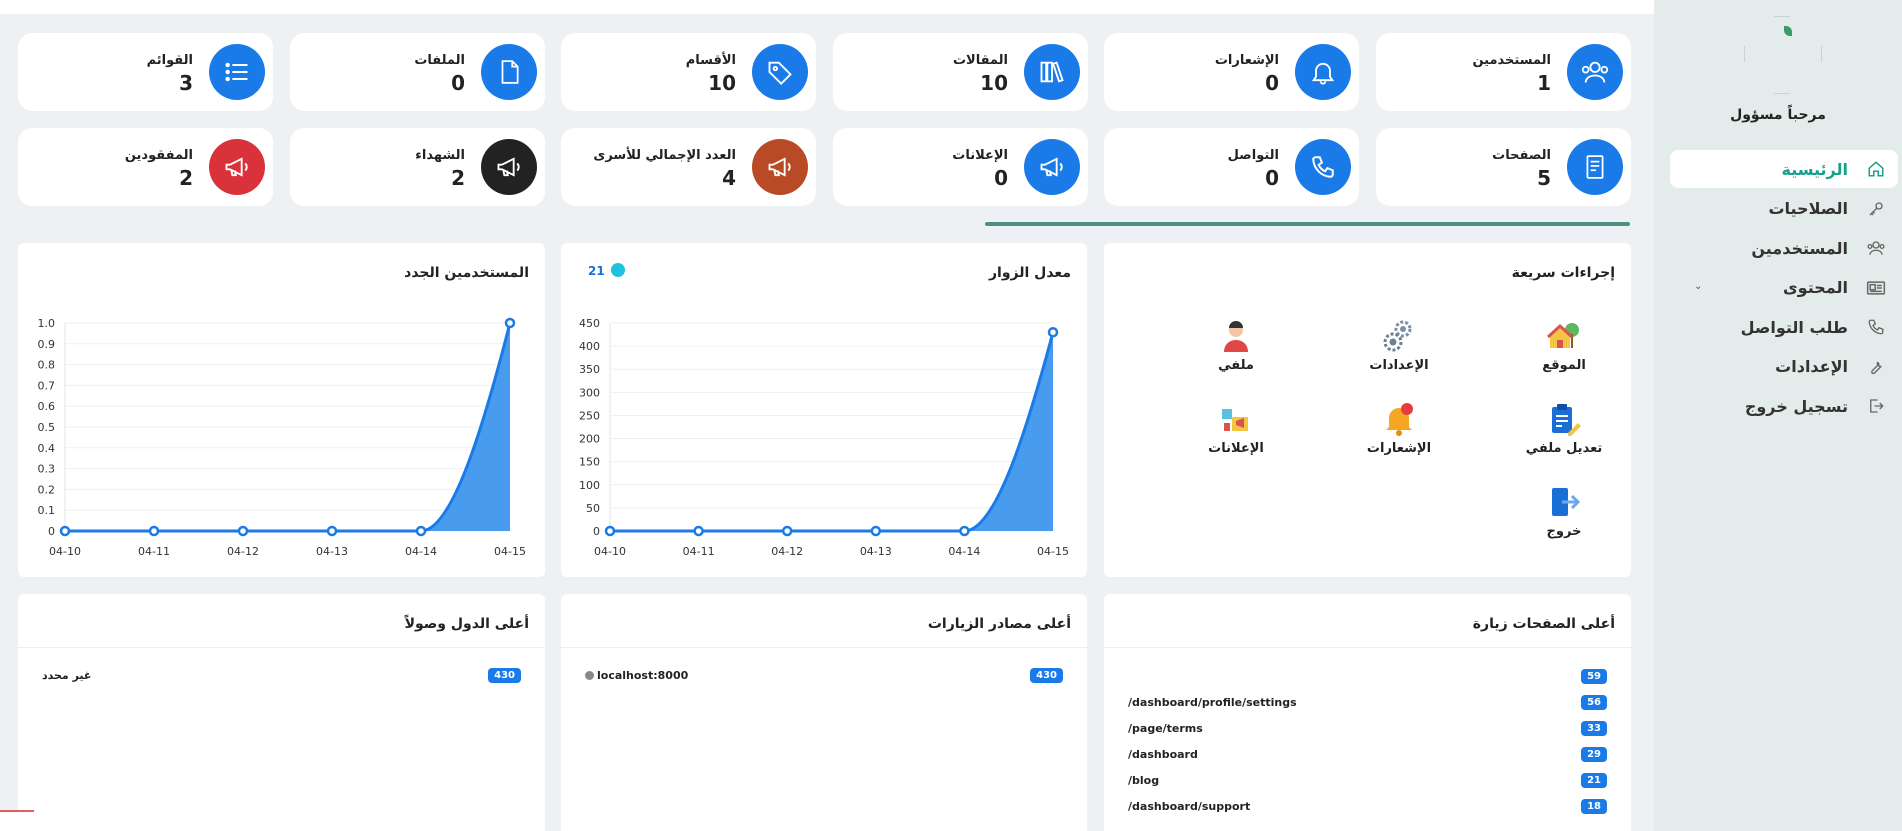 Image resolution: width=1902 pixels, height=831 pixels. What do you see at coordinates (1543, 624) in the screenshot?
I see `panel-title: أعلى الصفحات زيارة` at bounding box center [1543, 624].